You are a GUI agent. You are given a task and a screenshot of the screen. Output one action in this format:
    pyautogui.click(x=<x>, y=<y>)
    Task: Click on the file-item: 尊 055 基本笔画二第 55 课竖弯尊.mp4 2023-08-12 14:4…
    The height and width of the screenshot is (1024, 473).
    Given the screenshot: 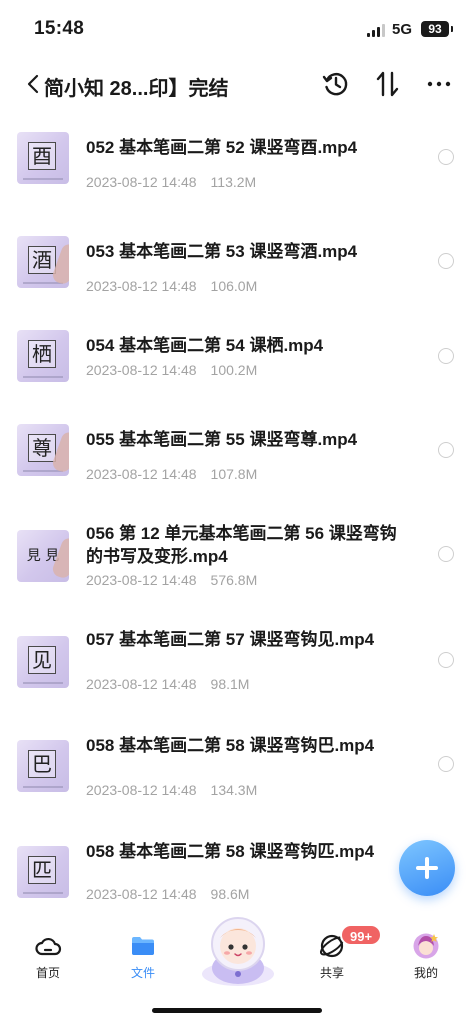 What is the action you would take?
    pyautogui.click(x=236, y=458)
    